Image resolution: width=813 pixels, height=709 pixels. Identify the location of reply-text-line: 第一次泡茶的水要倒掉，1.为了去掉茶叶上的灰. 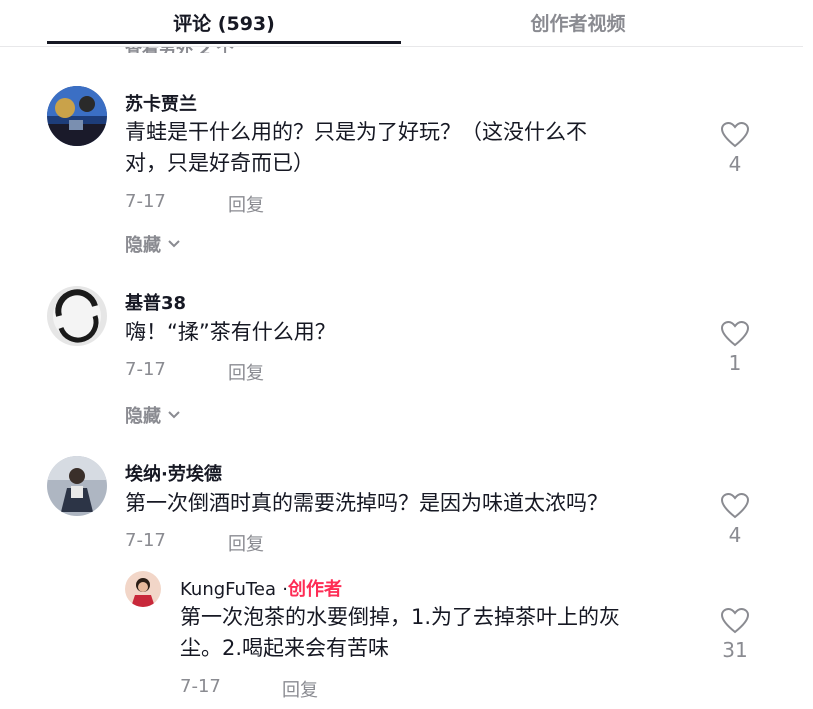
(400, 617).